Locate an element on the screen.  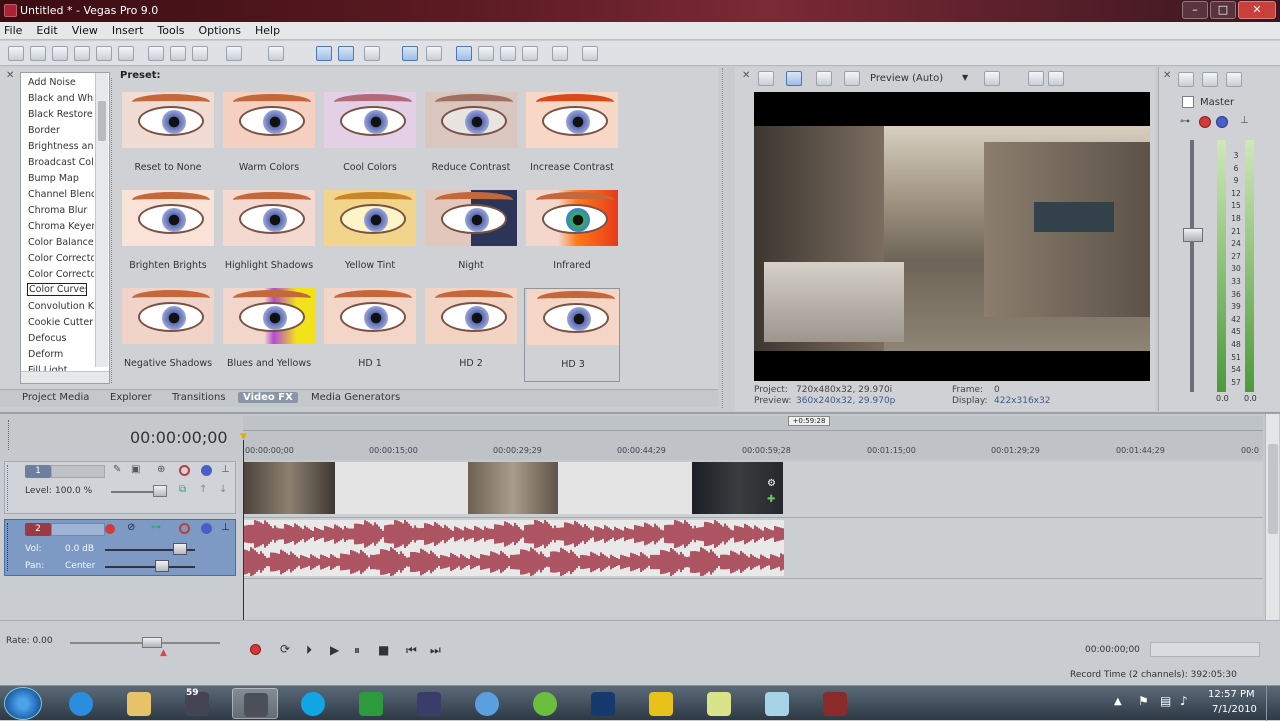
render-icon is located at coordinates (104, 53).